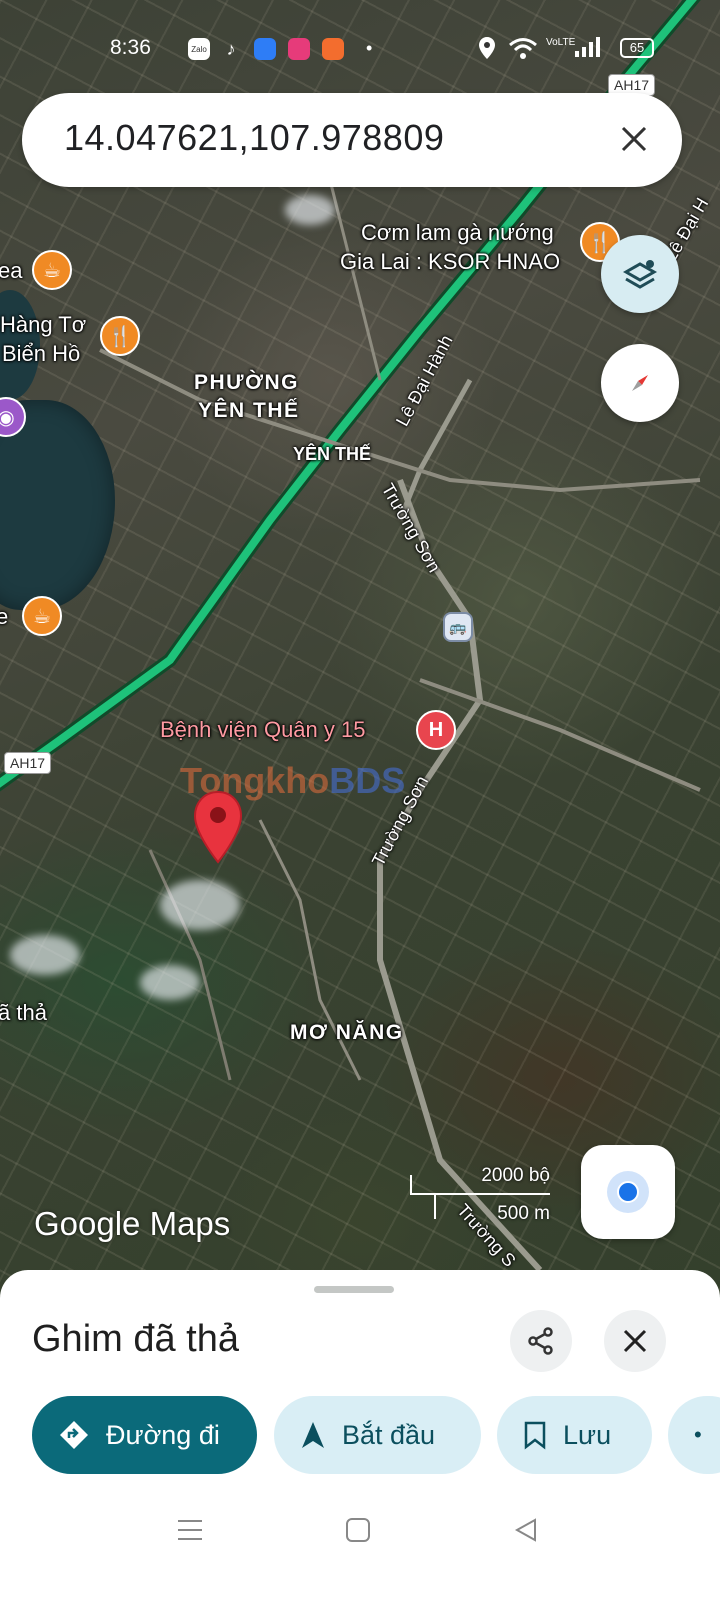 The image size is (720, 1600). Describe the element at coordinates (589, 50) in the screenshot. I see `signal-icon` at that location.